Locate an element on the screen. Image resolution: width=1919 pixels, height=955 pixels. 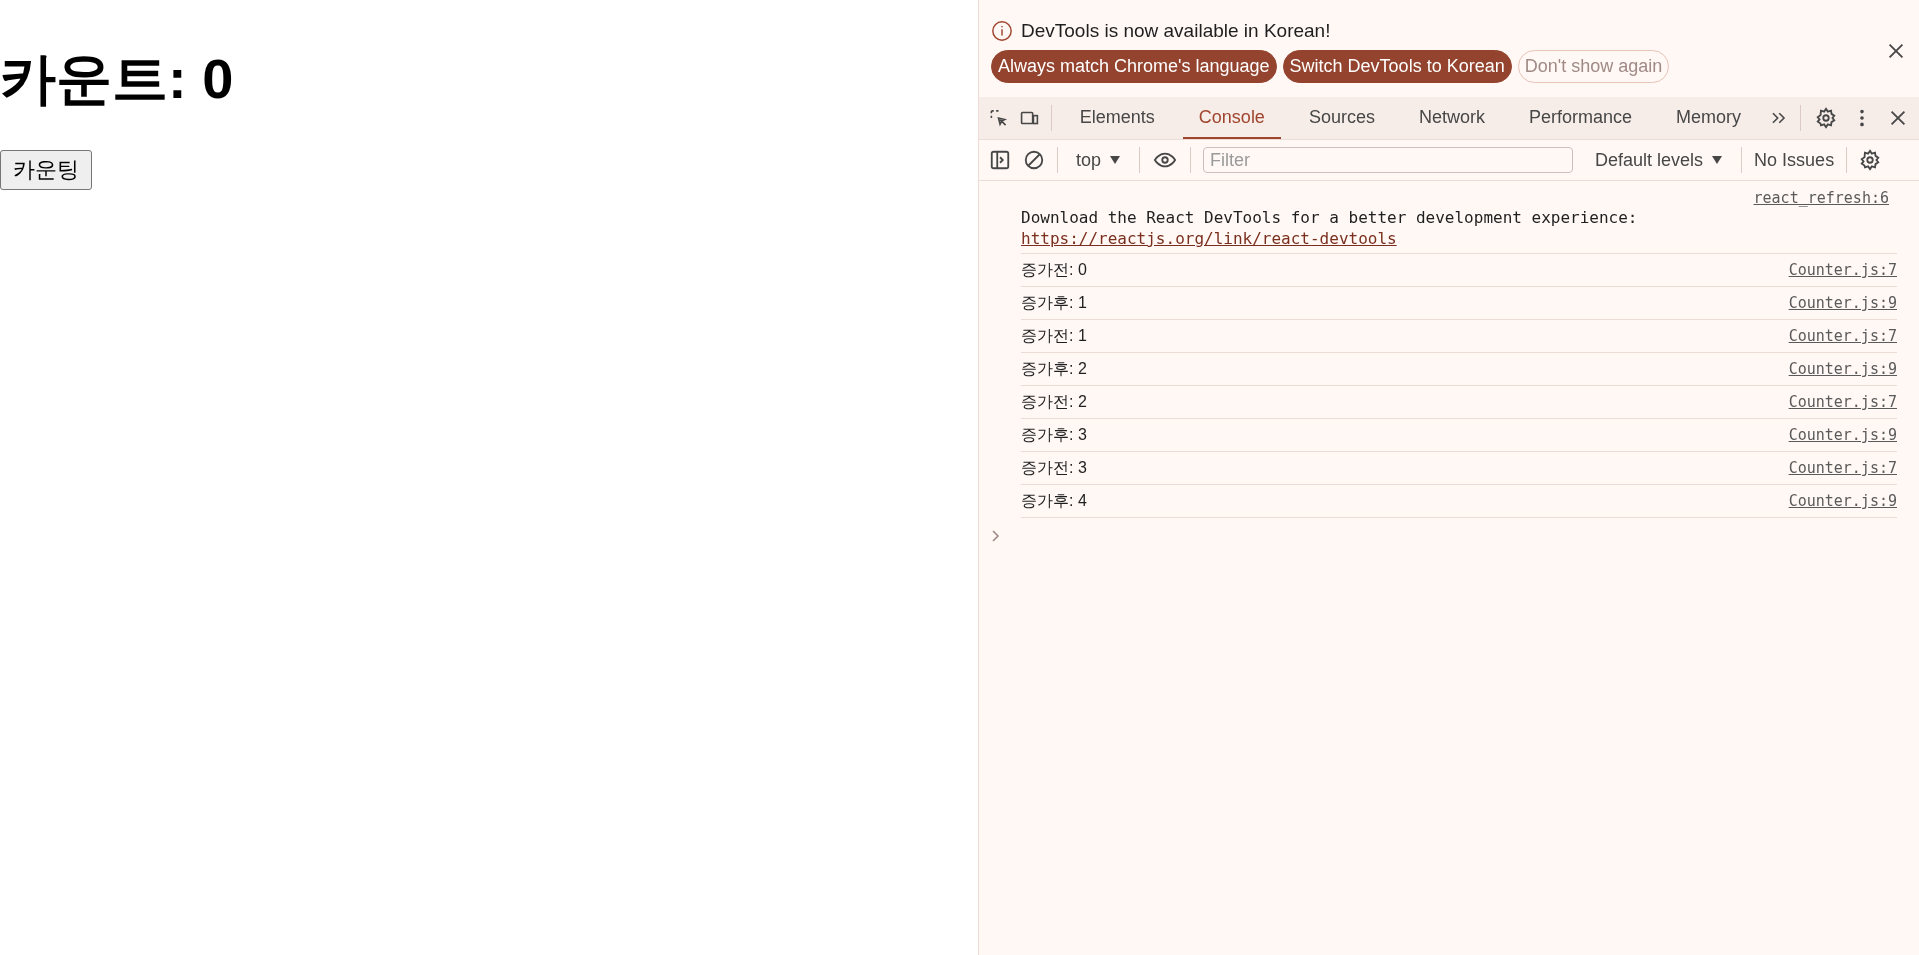
context-dropdown: top is located at coordinates (1099, 160).